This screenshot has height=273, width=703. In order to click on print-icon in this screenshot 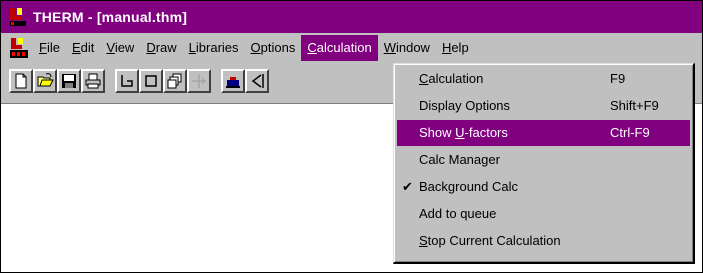, I will do `click(93, 81)`.